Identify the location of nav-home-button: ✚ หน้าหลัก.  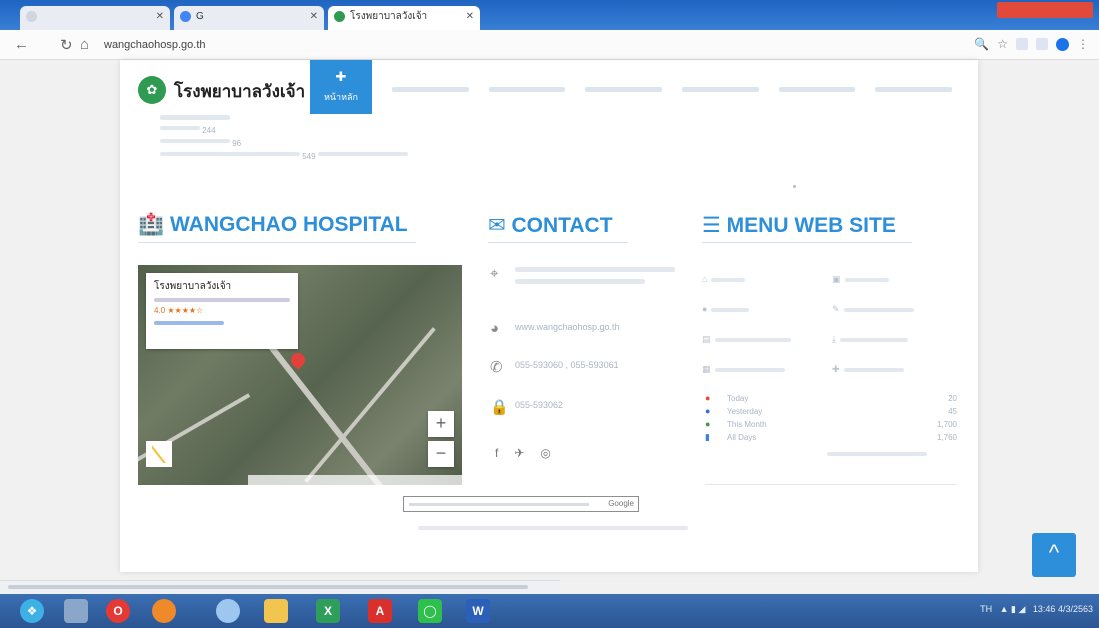
(341, 87).